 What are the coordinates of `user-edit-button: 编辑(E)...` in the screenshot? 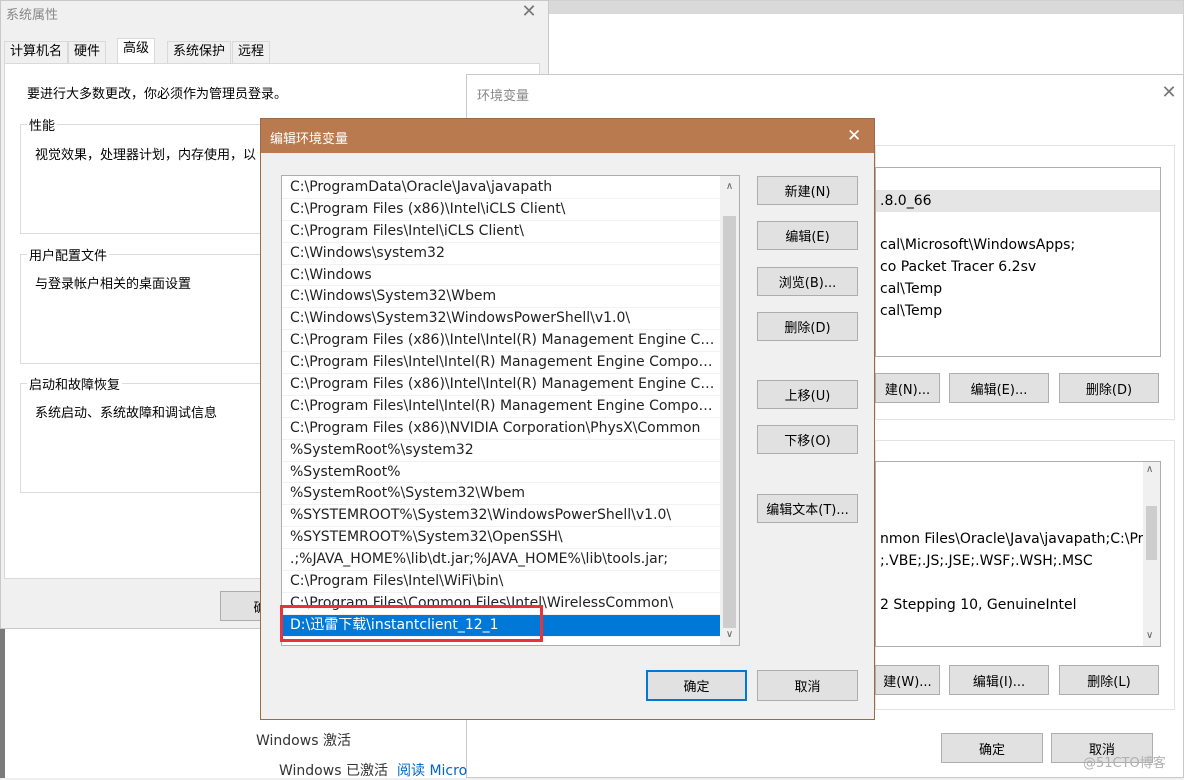 It's located at (999, 388).